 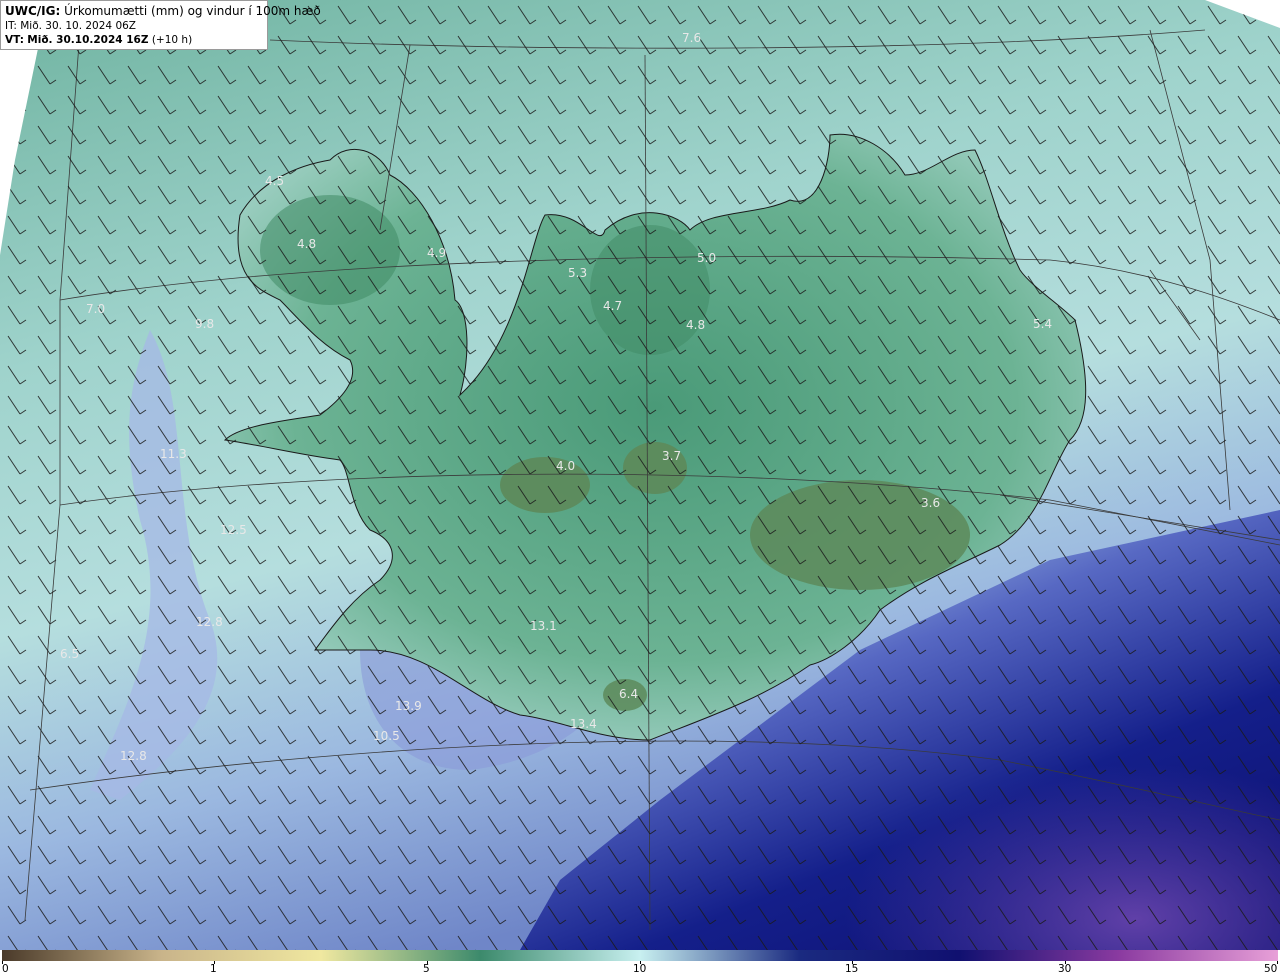 What do you see at coordinates (408, 706) in the screenshot?
I see `value-label: 13.9` at bounding box center [408, 706].